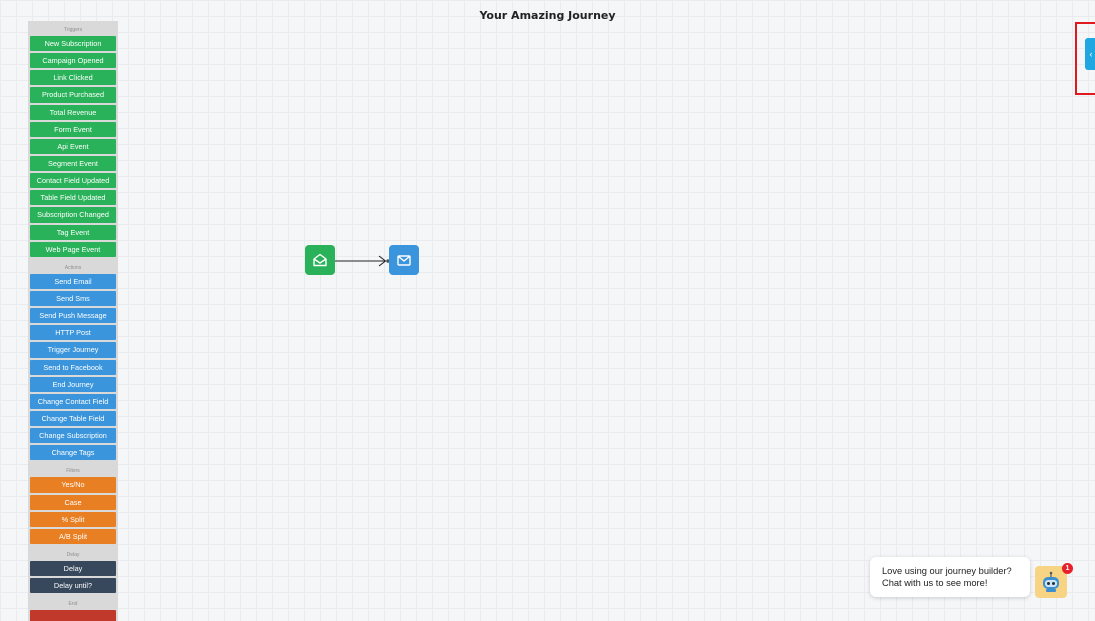 This screenshot has width=1095, height=621. Describe the element at coordinates (73, 267) in the screenshot. I see `palette-section-action: Actions` at that location.